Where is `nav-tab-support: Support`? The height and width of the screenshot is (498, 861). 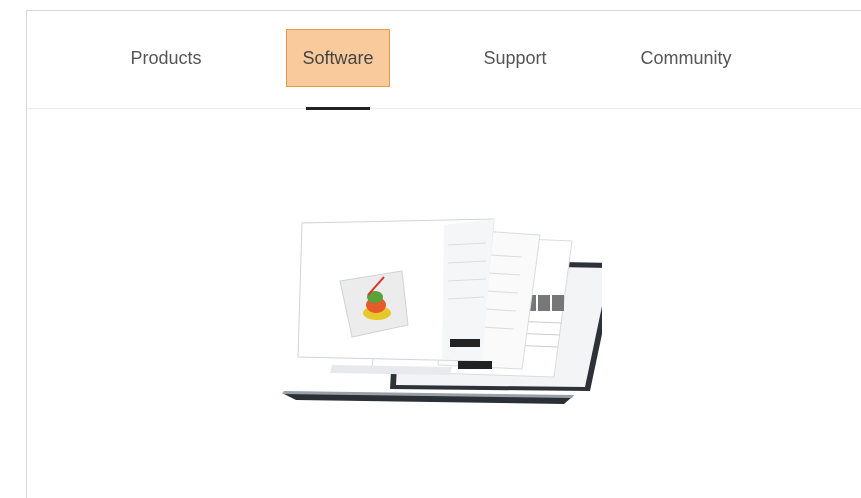 nav-tab-support: Support is located at coordinates (515, 58).